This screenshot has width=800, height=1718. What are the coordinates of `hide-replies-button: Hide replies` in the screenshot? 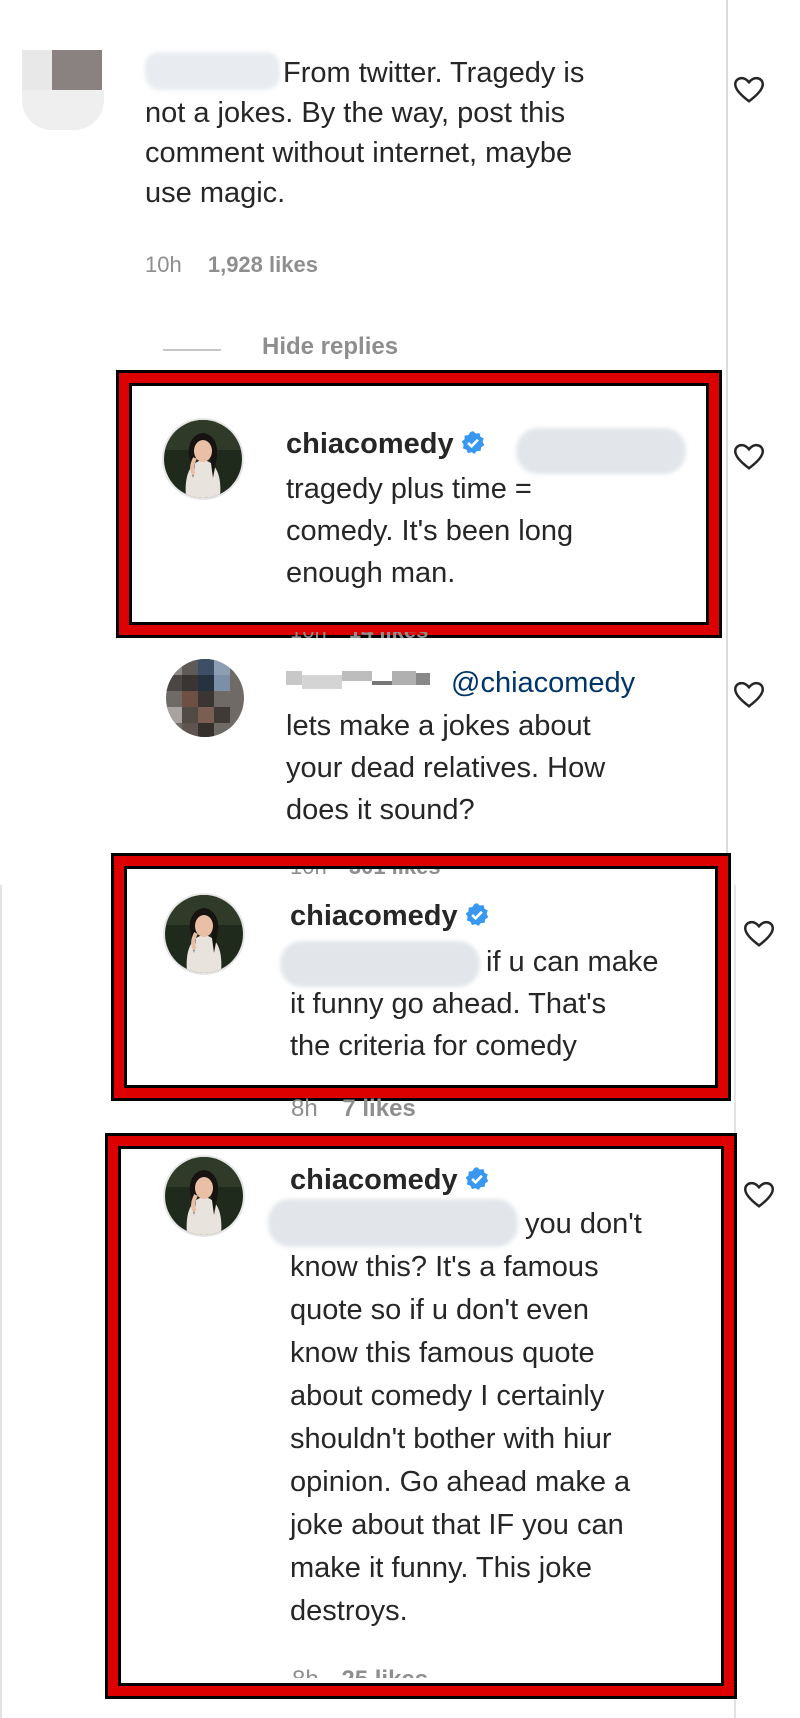 It's located at (330, 347).